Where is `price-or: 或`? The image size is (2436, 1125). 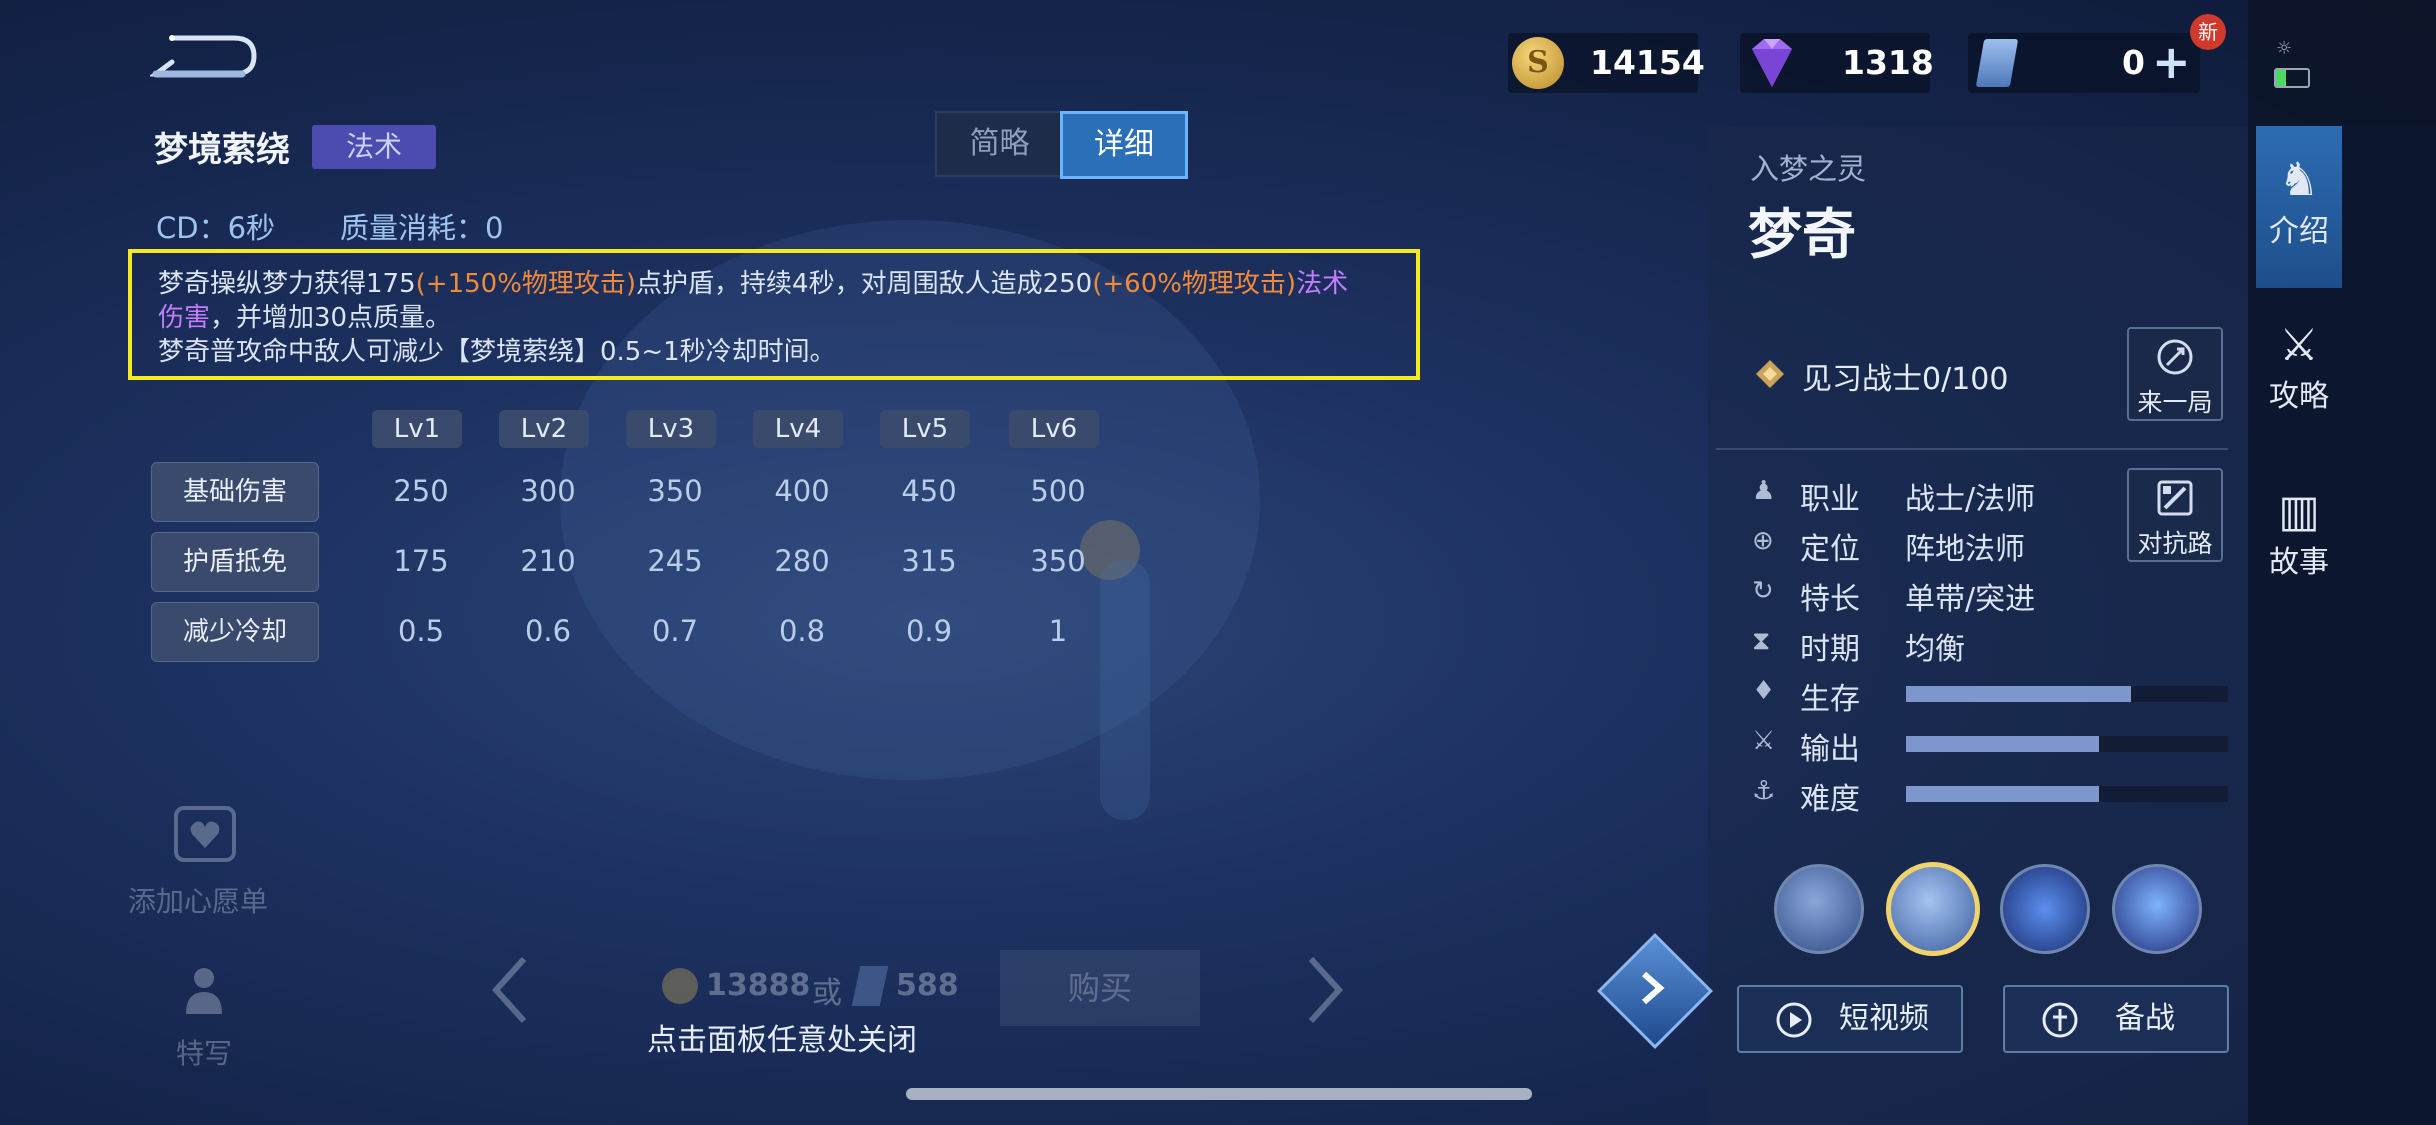 price-or: 或 is located at coordinates (827, 993).